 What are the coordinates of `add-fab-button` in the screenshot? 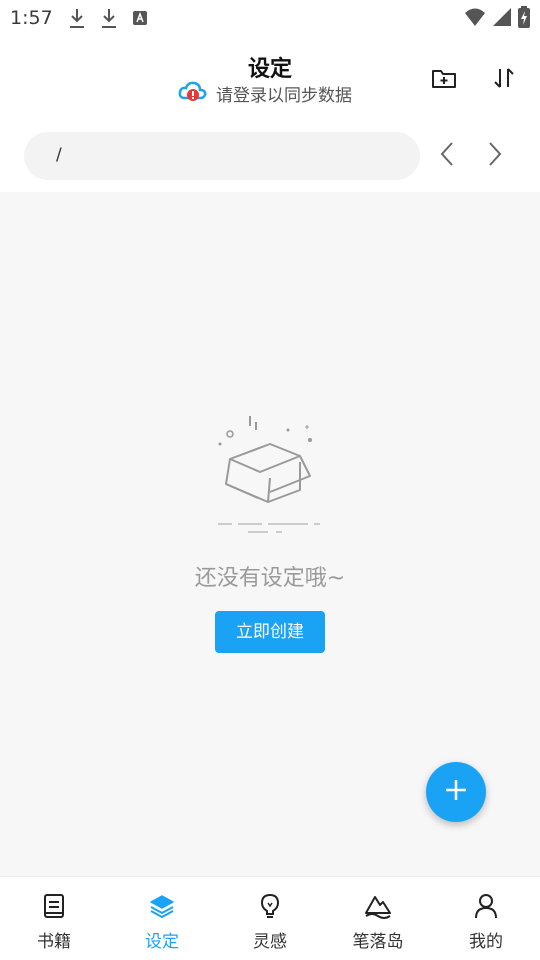 It's located at (456, 792).